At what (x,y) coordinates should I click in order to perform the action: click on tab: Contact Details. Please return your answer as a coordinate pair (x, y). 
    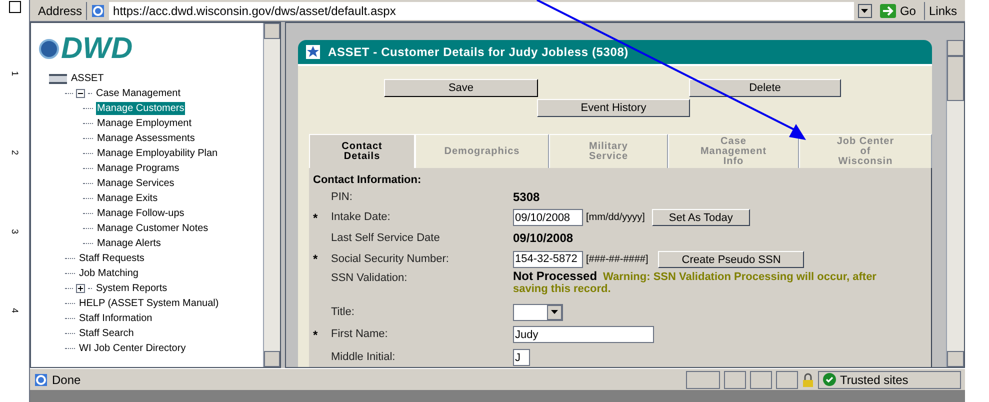
    Looking at the image, I should click on (362, 151).